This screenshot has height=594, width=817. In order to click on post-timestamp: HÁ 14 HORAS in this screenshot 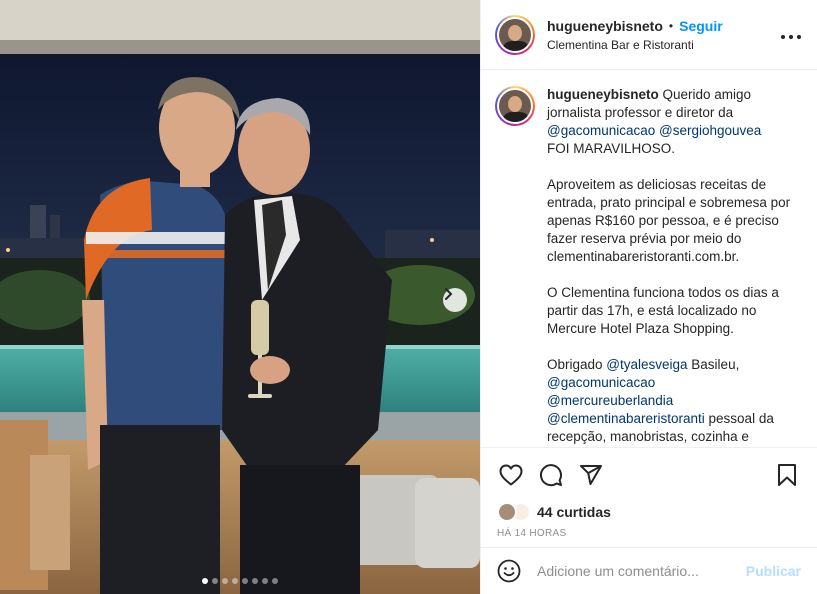, I will do `click(649, 533)`.